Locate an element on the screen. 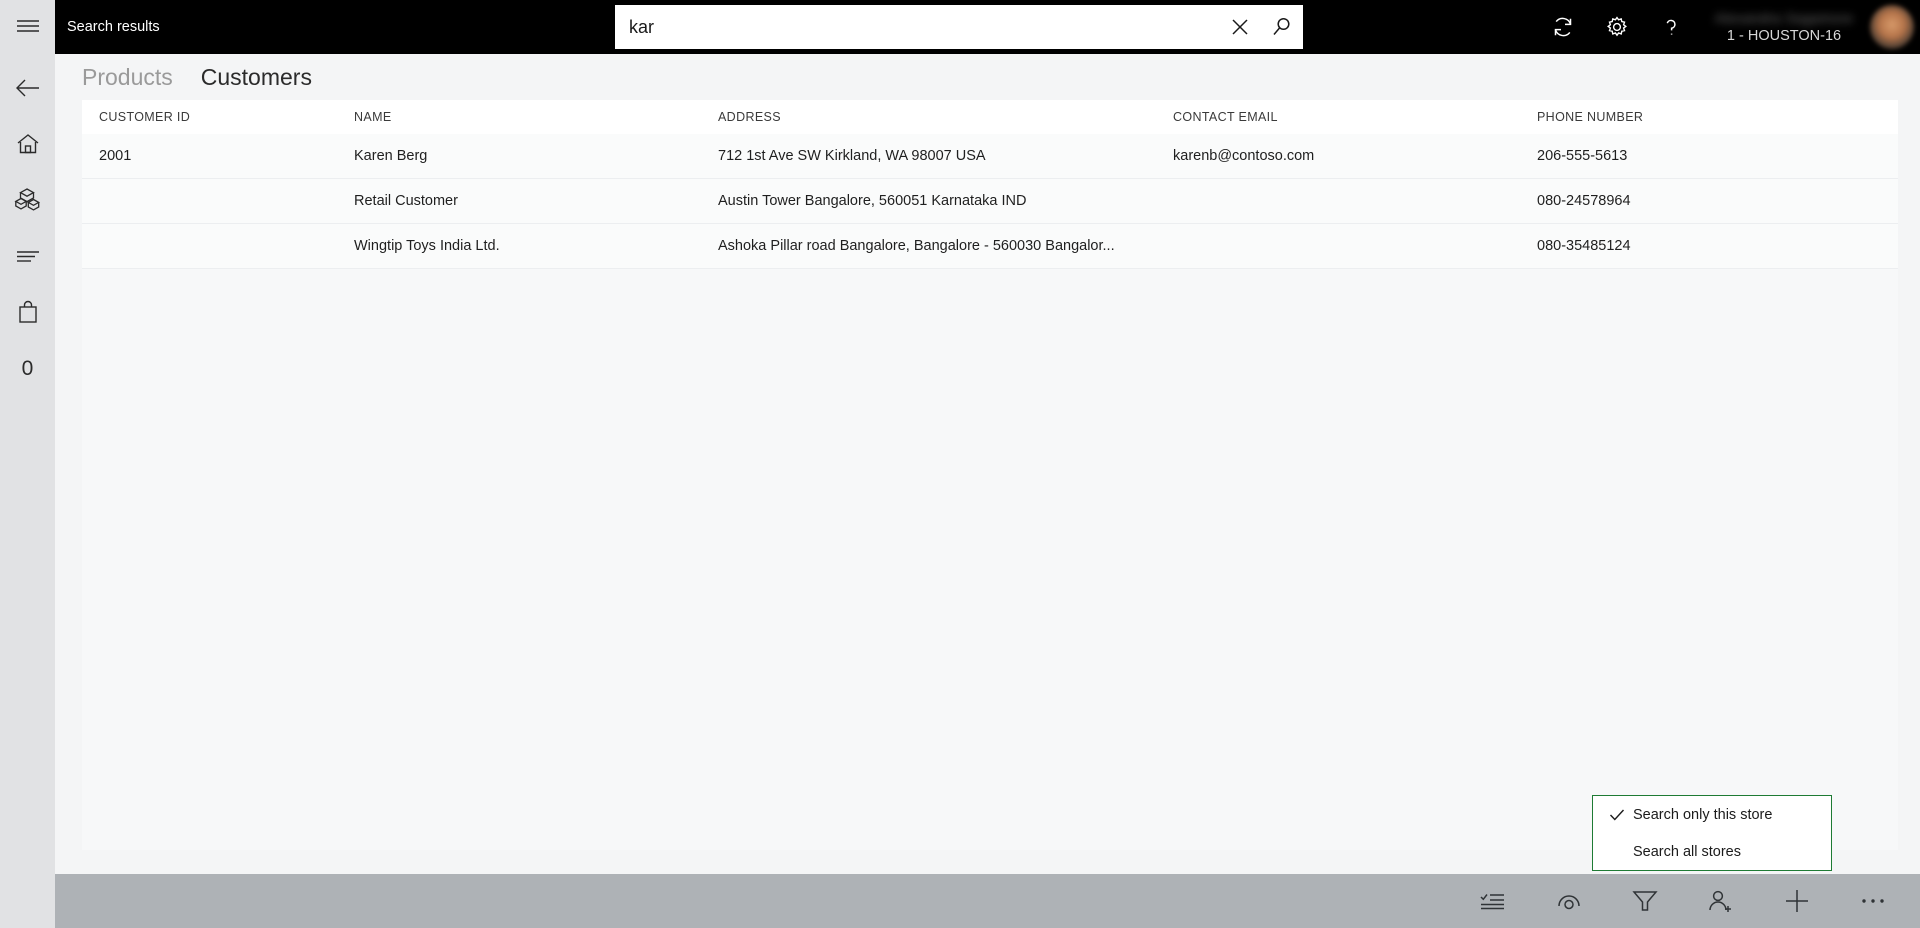 The image size is (1920, 928). gear-icon is located at coordinates (1617, 27).